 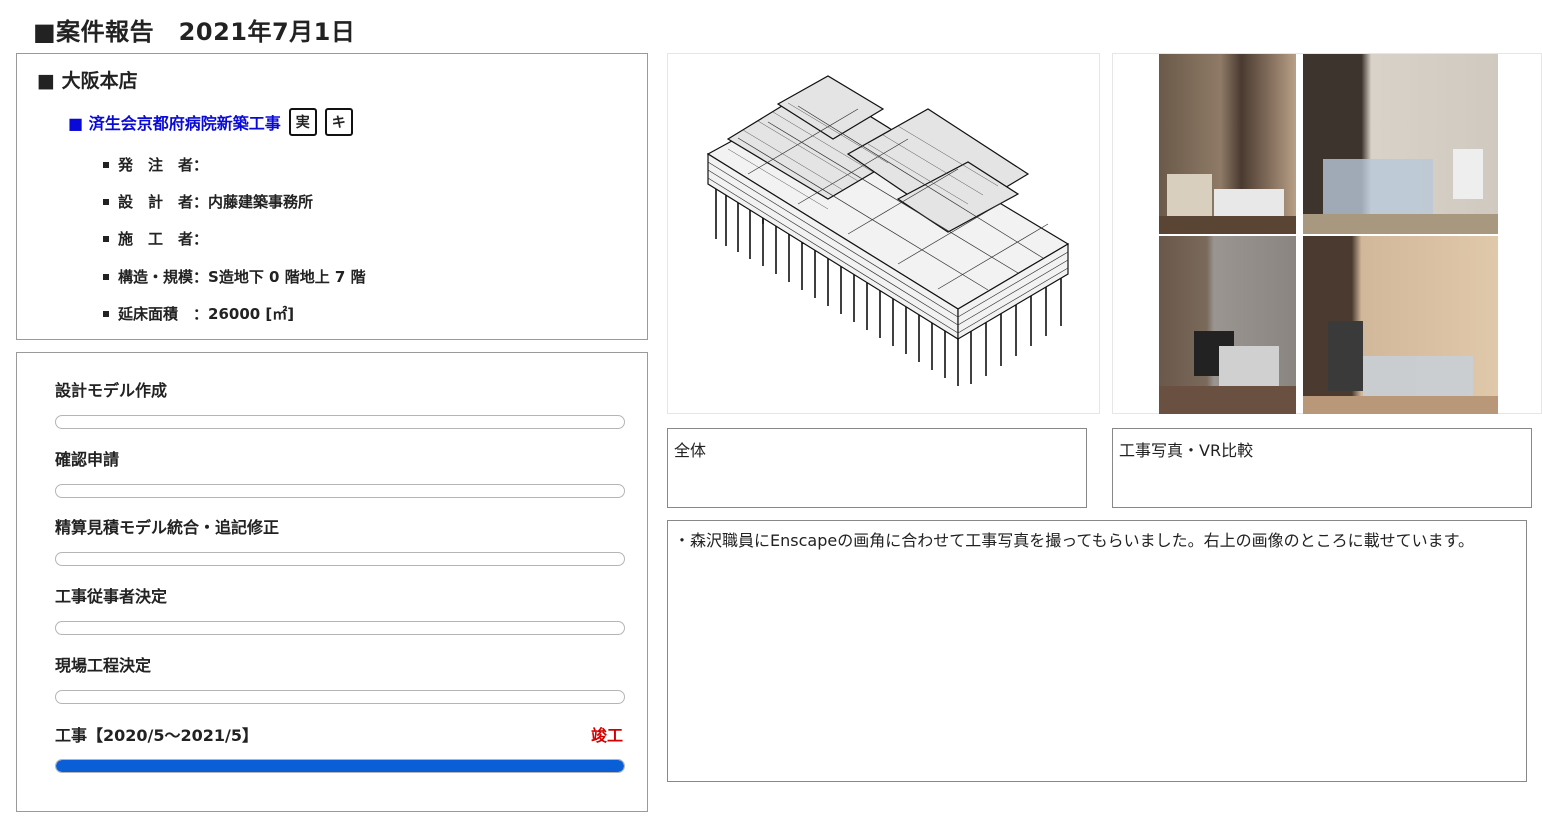 I want to click on step-label: 確認申請, so click(x=87, y=459).